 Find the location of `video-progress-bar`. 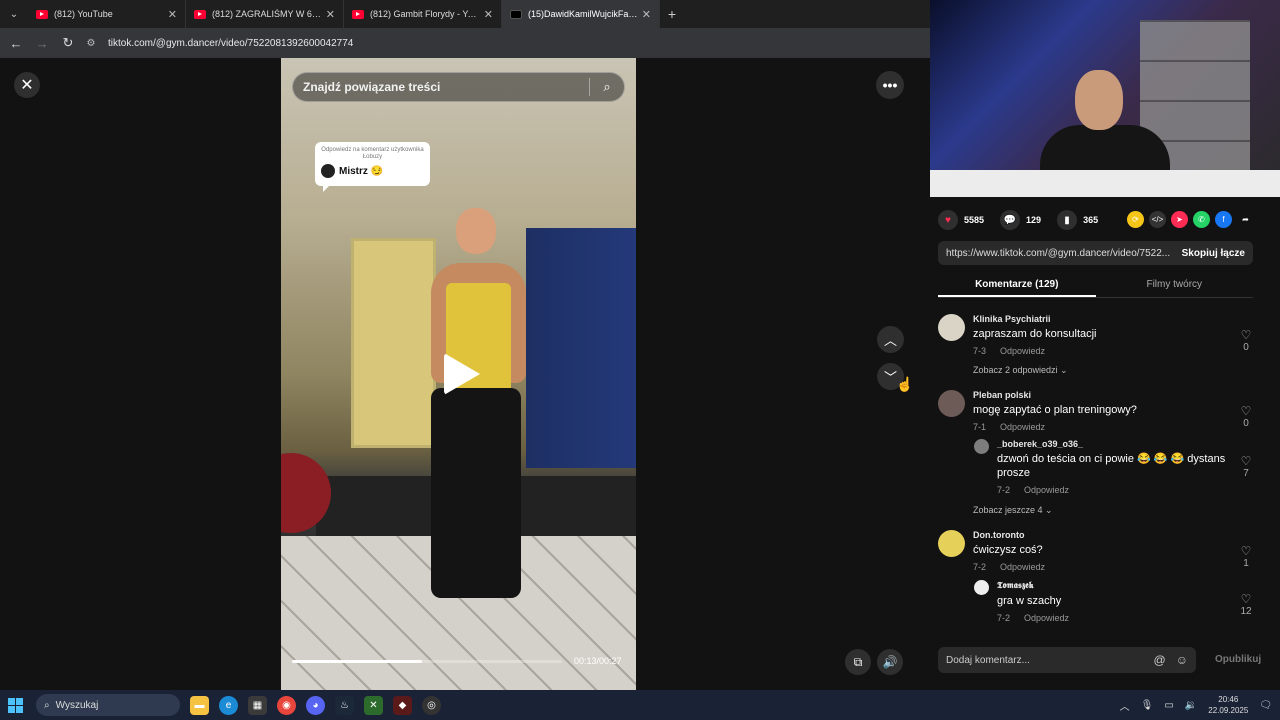

video-progress-bar is located at coordinates (427, 661).